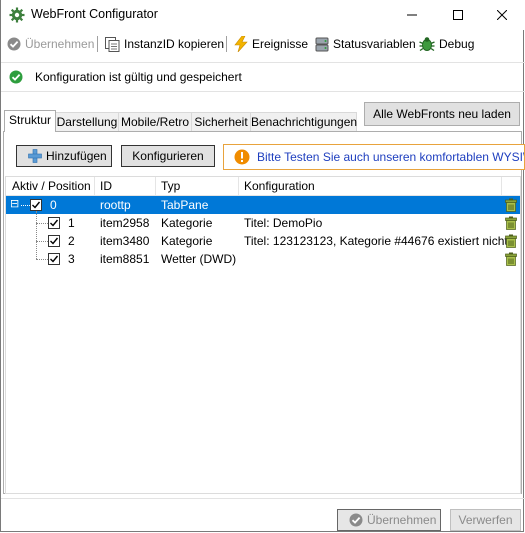 This screenshot has width=525, height=533. I want to click on tab-sicherheit: Sicherheit, so click(221, 121).